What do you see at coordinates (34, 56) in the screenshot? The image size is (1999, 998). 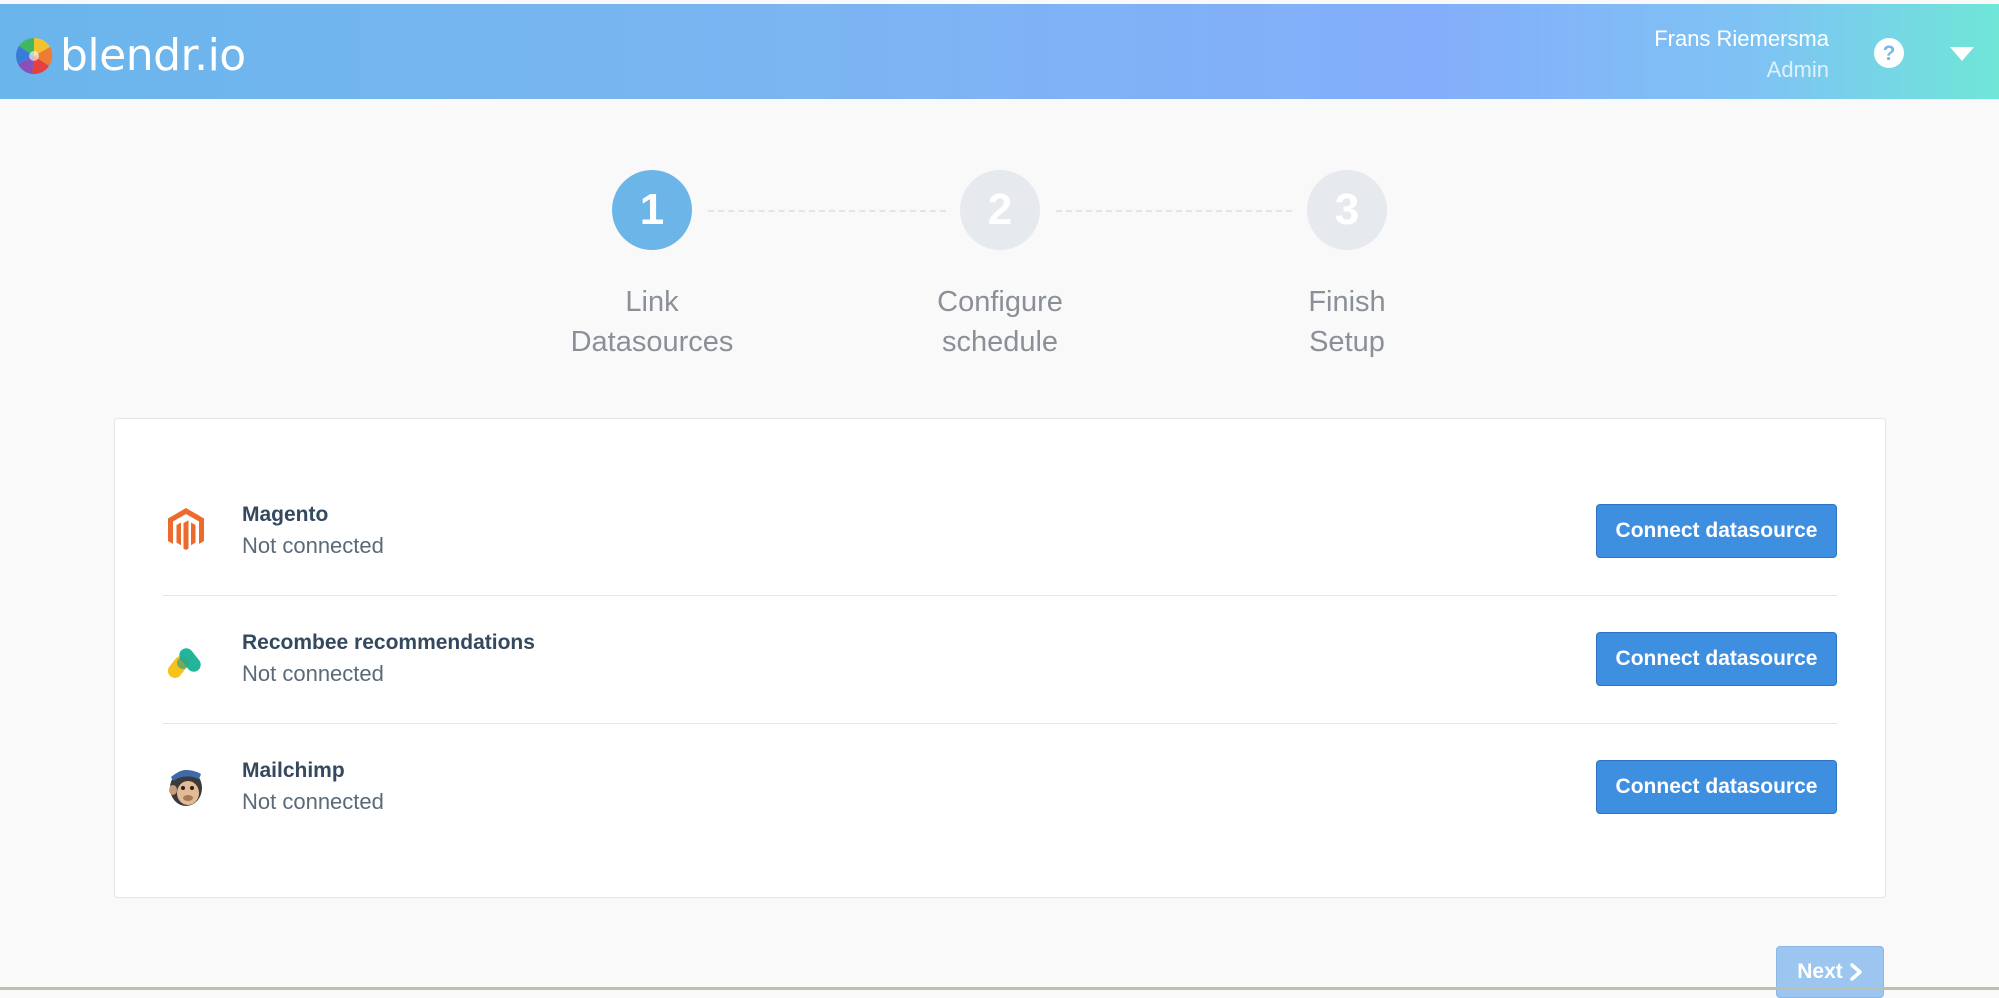 I see `blendr-logo-icon` at bounding box center [34, 56].